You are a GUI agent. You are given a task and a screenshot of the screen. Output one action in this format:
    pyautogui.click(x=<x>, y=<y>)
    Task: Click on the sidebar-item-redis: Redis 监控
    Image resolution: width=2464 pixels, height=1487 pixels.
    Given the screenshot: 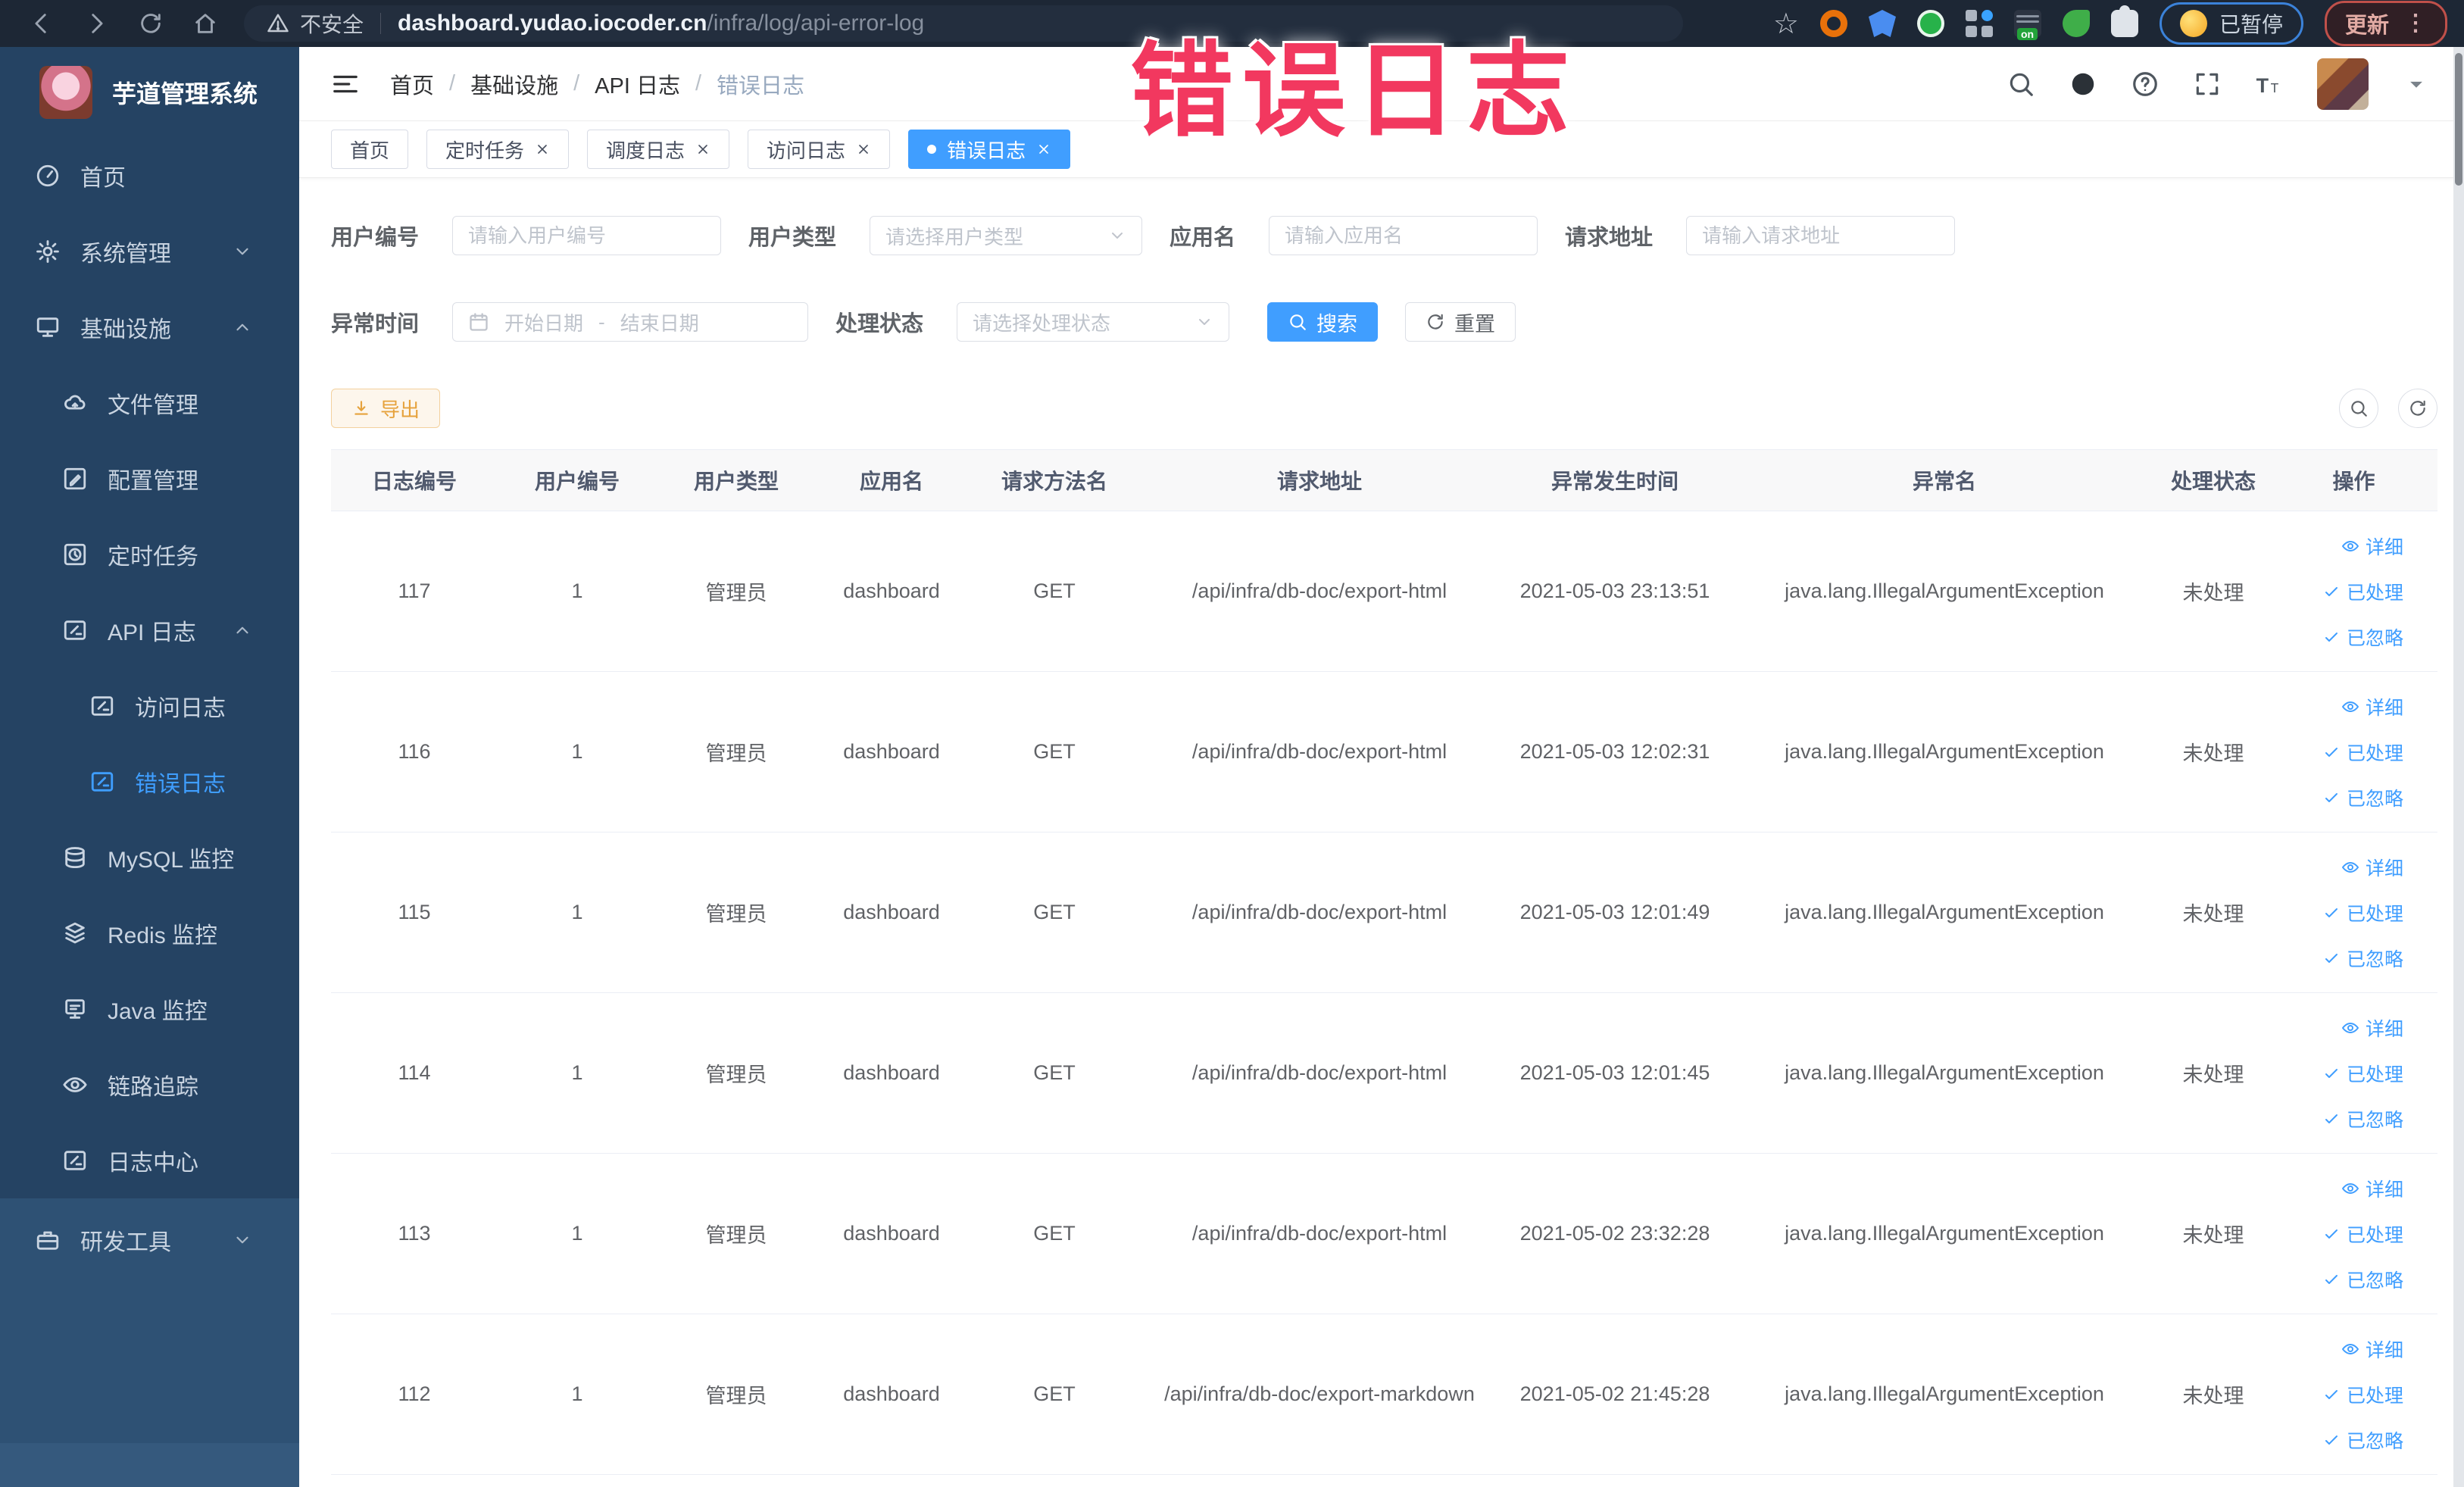 What is the action you would take?
    pyautogui.click(x=149, y=933)
    